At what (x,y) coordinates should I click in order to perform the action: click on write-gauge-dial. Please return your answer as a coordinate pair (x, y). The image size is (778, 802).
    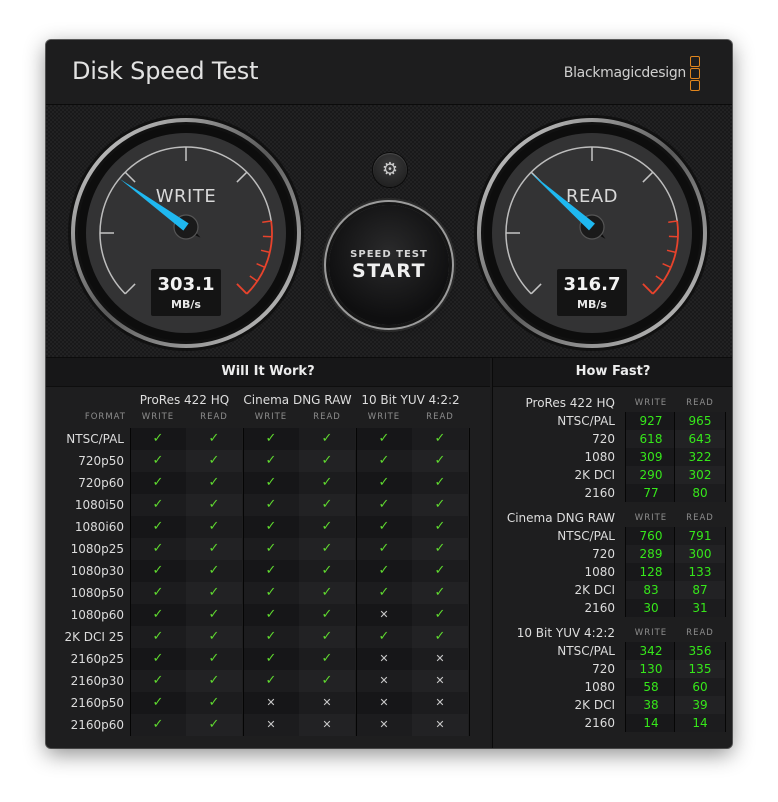
    Looking at the image, I should click on (186, 233).